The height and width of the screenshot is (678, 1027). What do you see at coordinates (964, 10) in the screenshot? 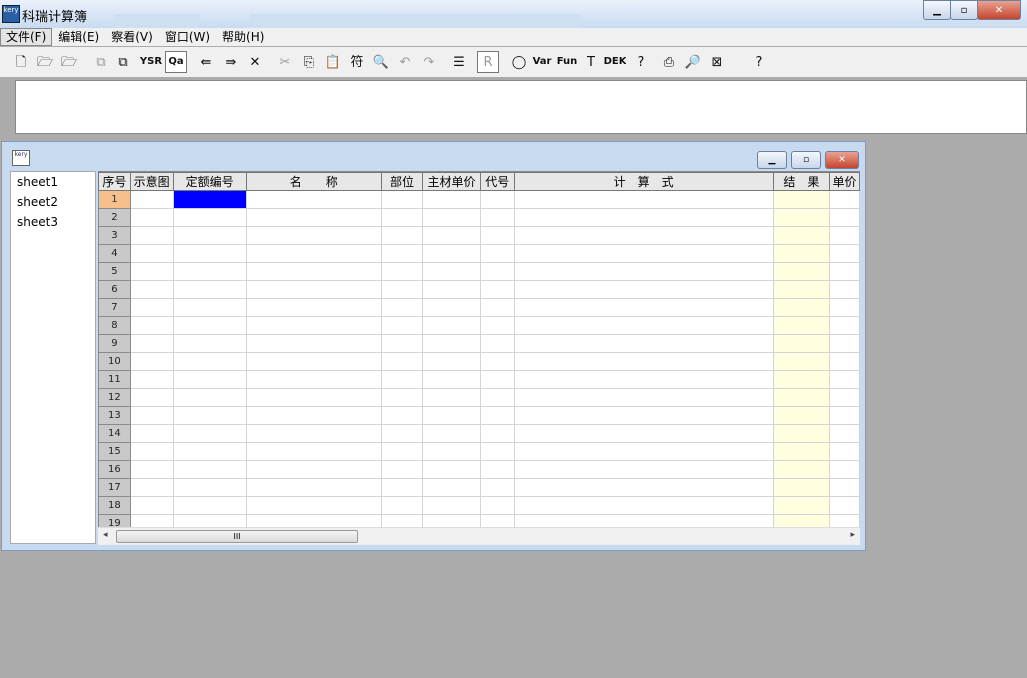
I see `maximize-button: ▫` at bounding box center [964, 10].